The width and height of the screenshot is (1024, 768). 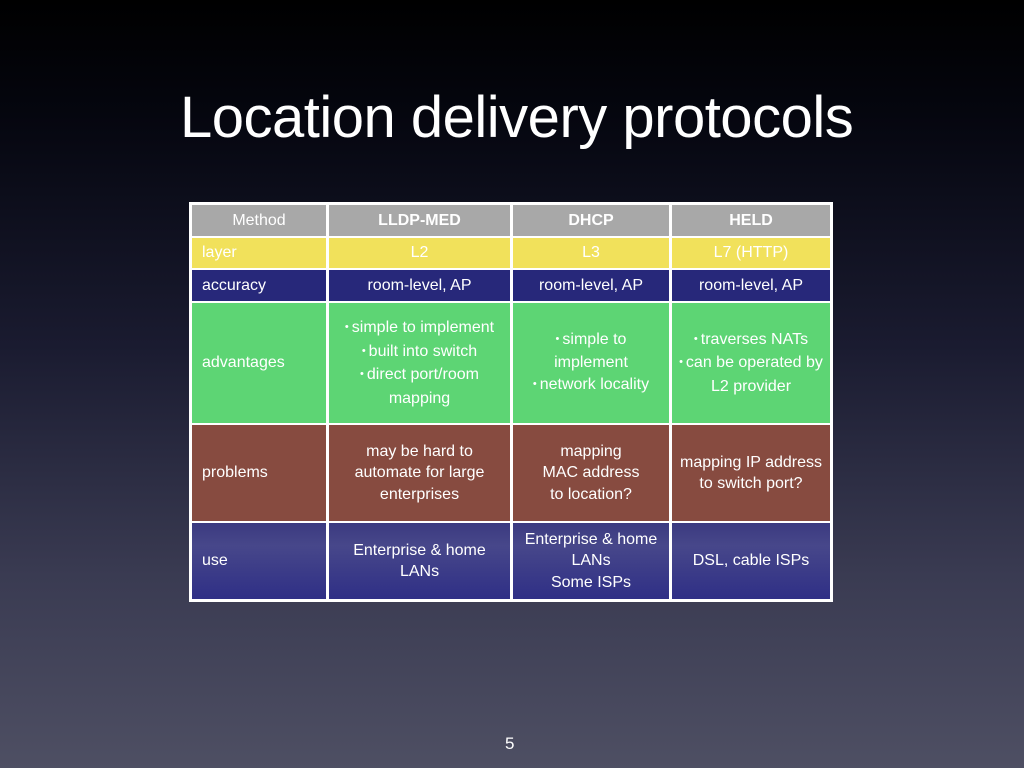 What do you see at coordinates (259, 561) in the screenshot?
I see `row-label-use: use` at bounding box center [259, 561].